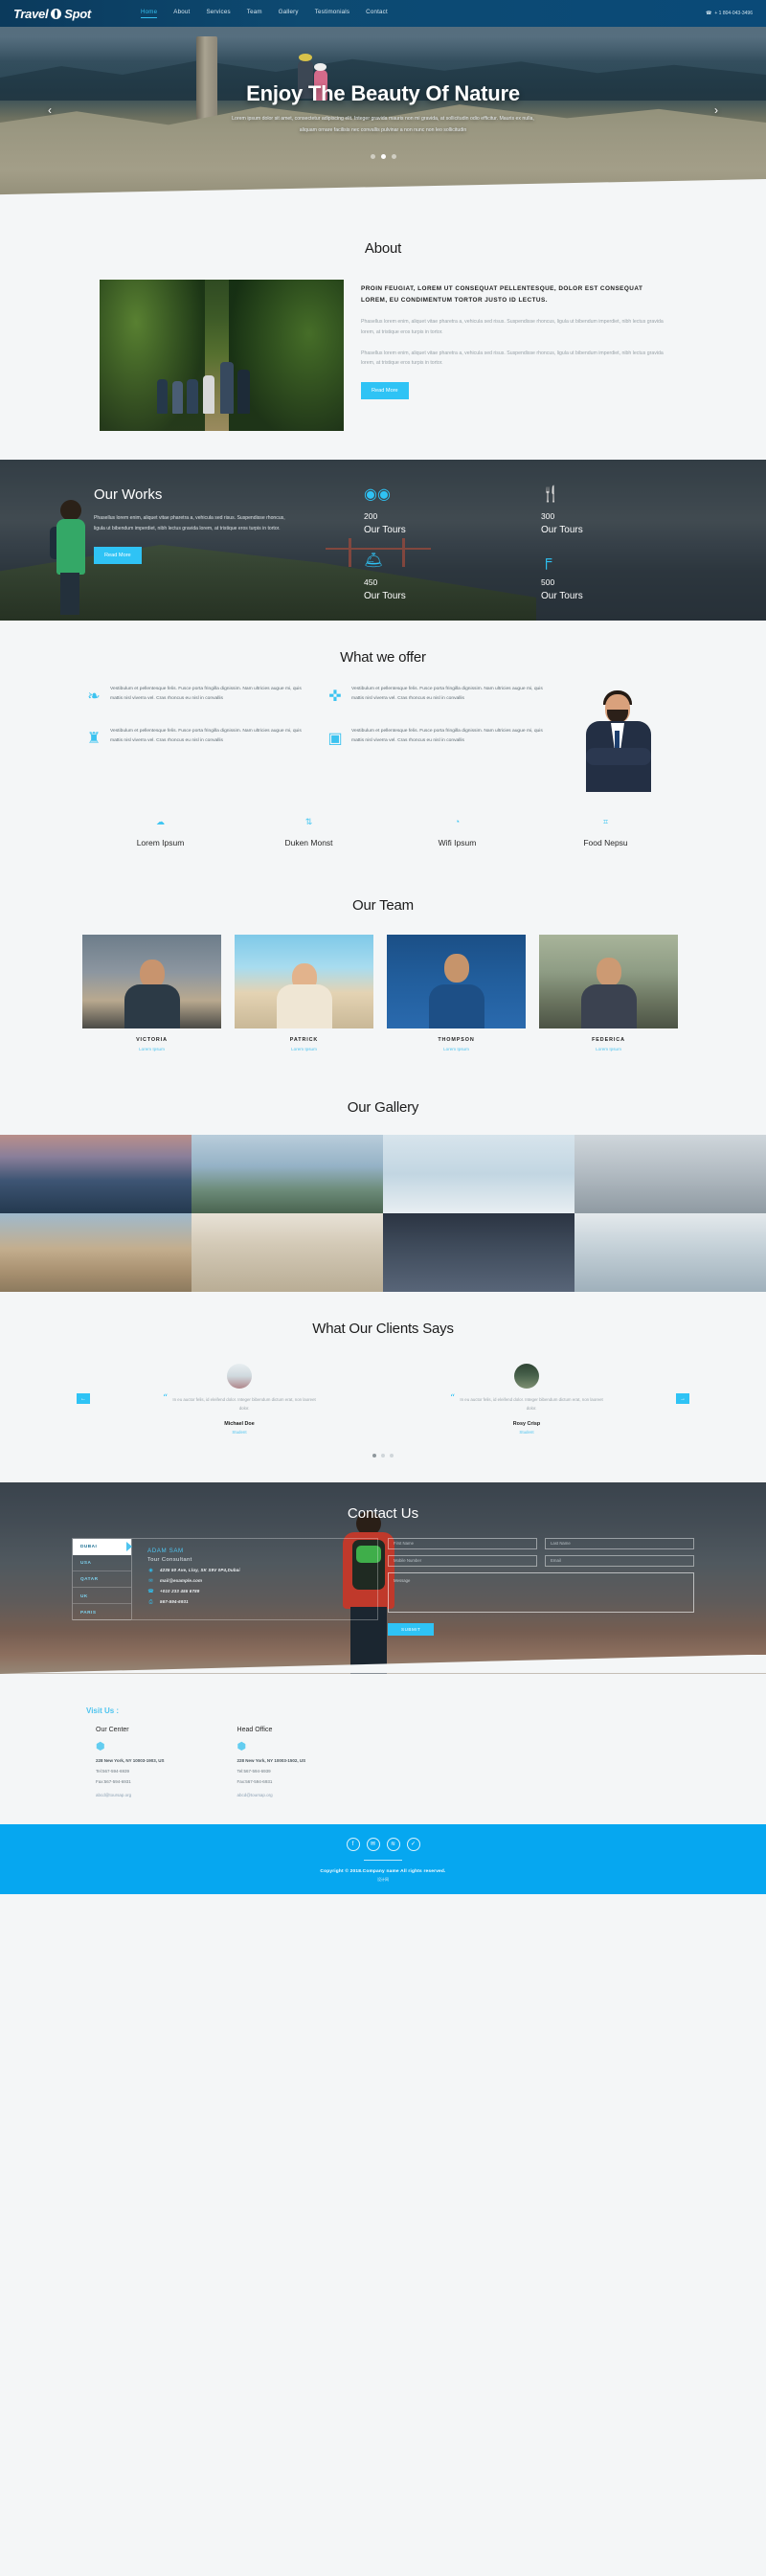  I want to click on testimonial-prev-button: ←, so click(84, 1399).